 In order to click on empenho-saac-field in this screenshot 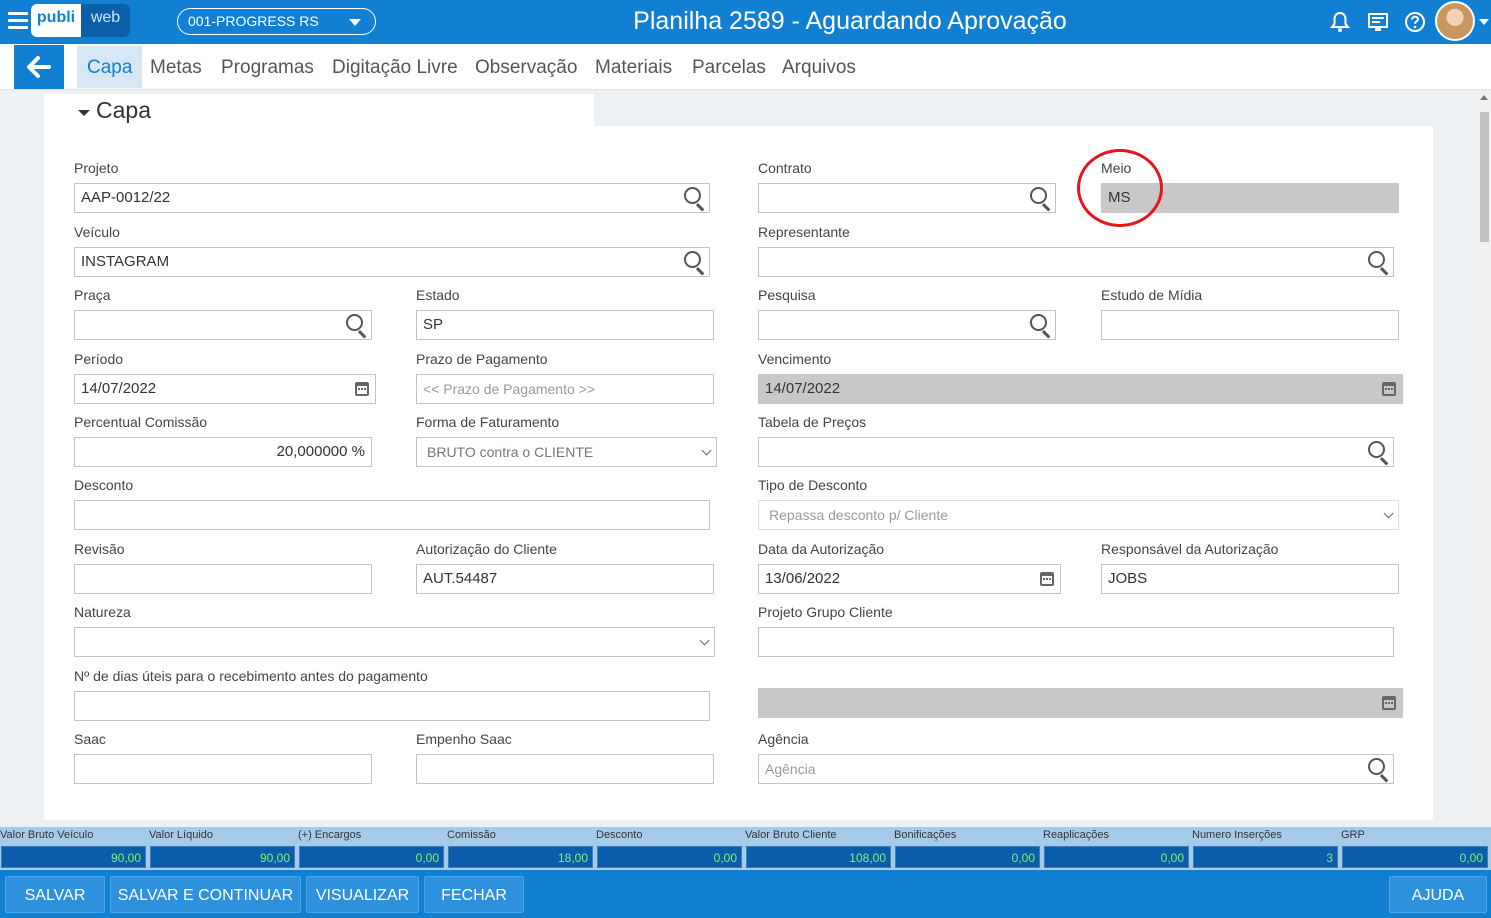, I will do `click(565, 769)`.